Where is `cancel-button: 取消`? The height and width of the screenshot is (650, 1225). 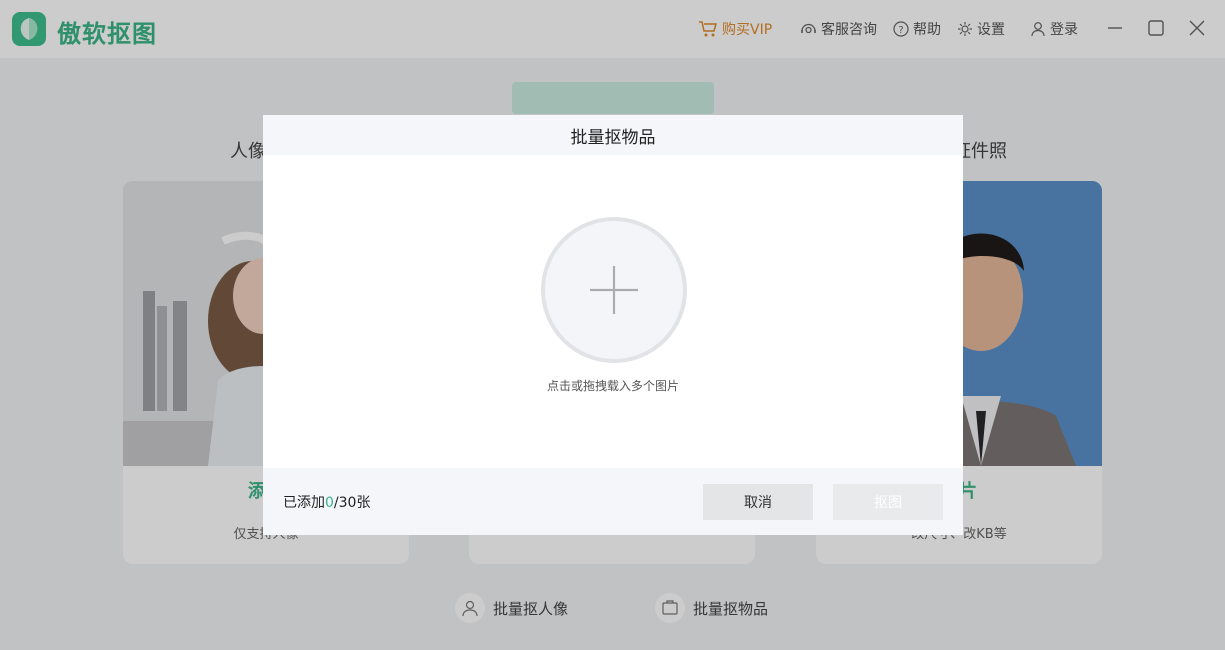
cancel-button: 取消 is located at coordinates (758, 502).